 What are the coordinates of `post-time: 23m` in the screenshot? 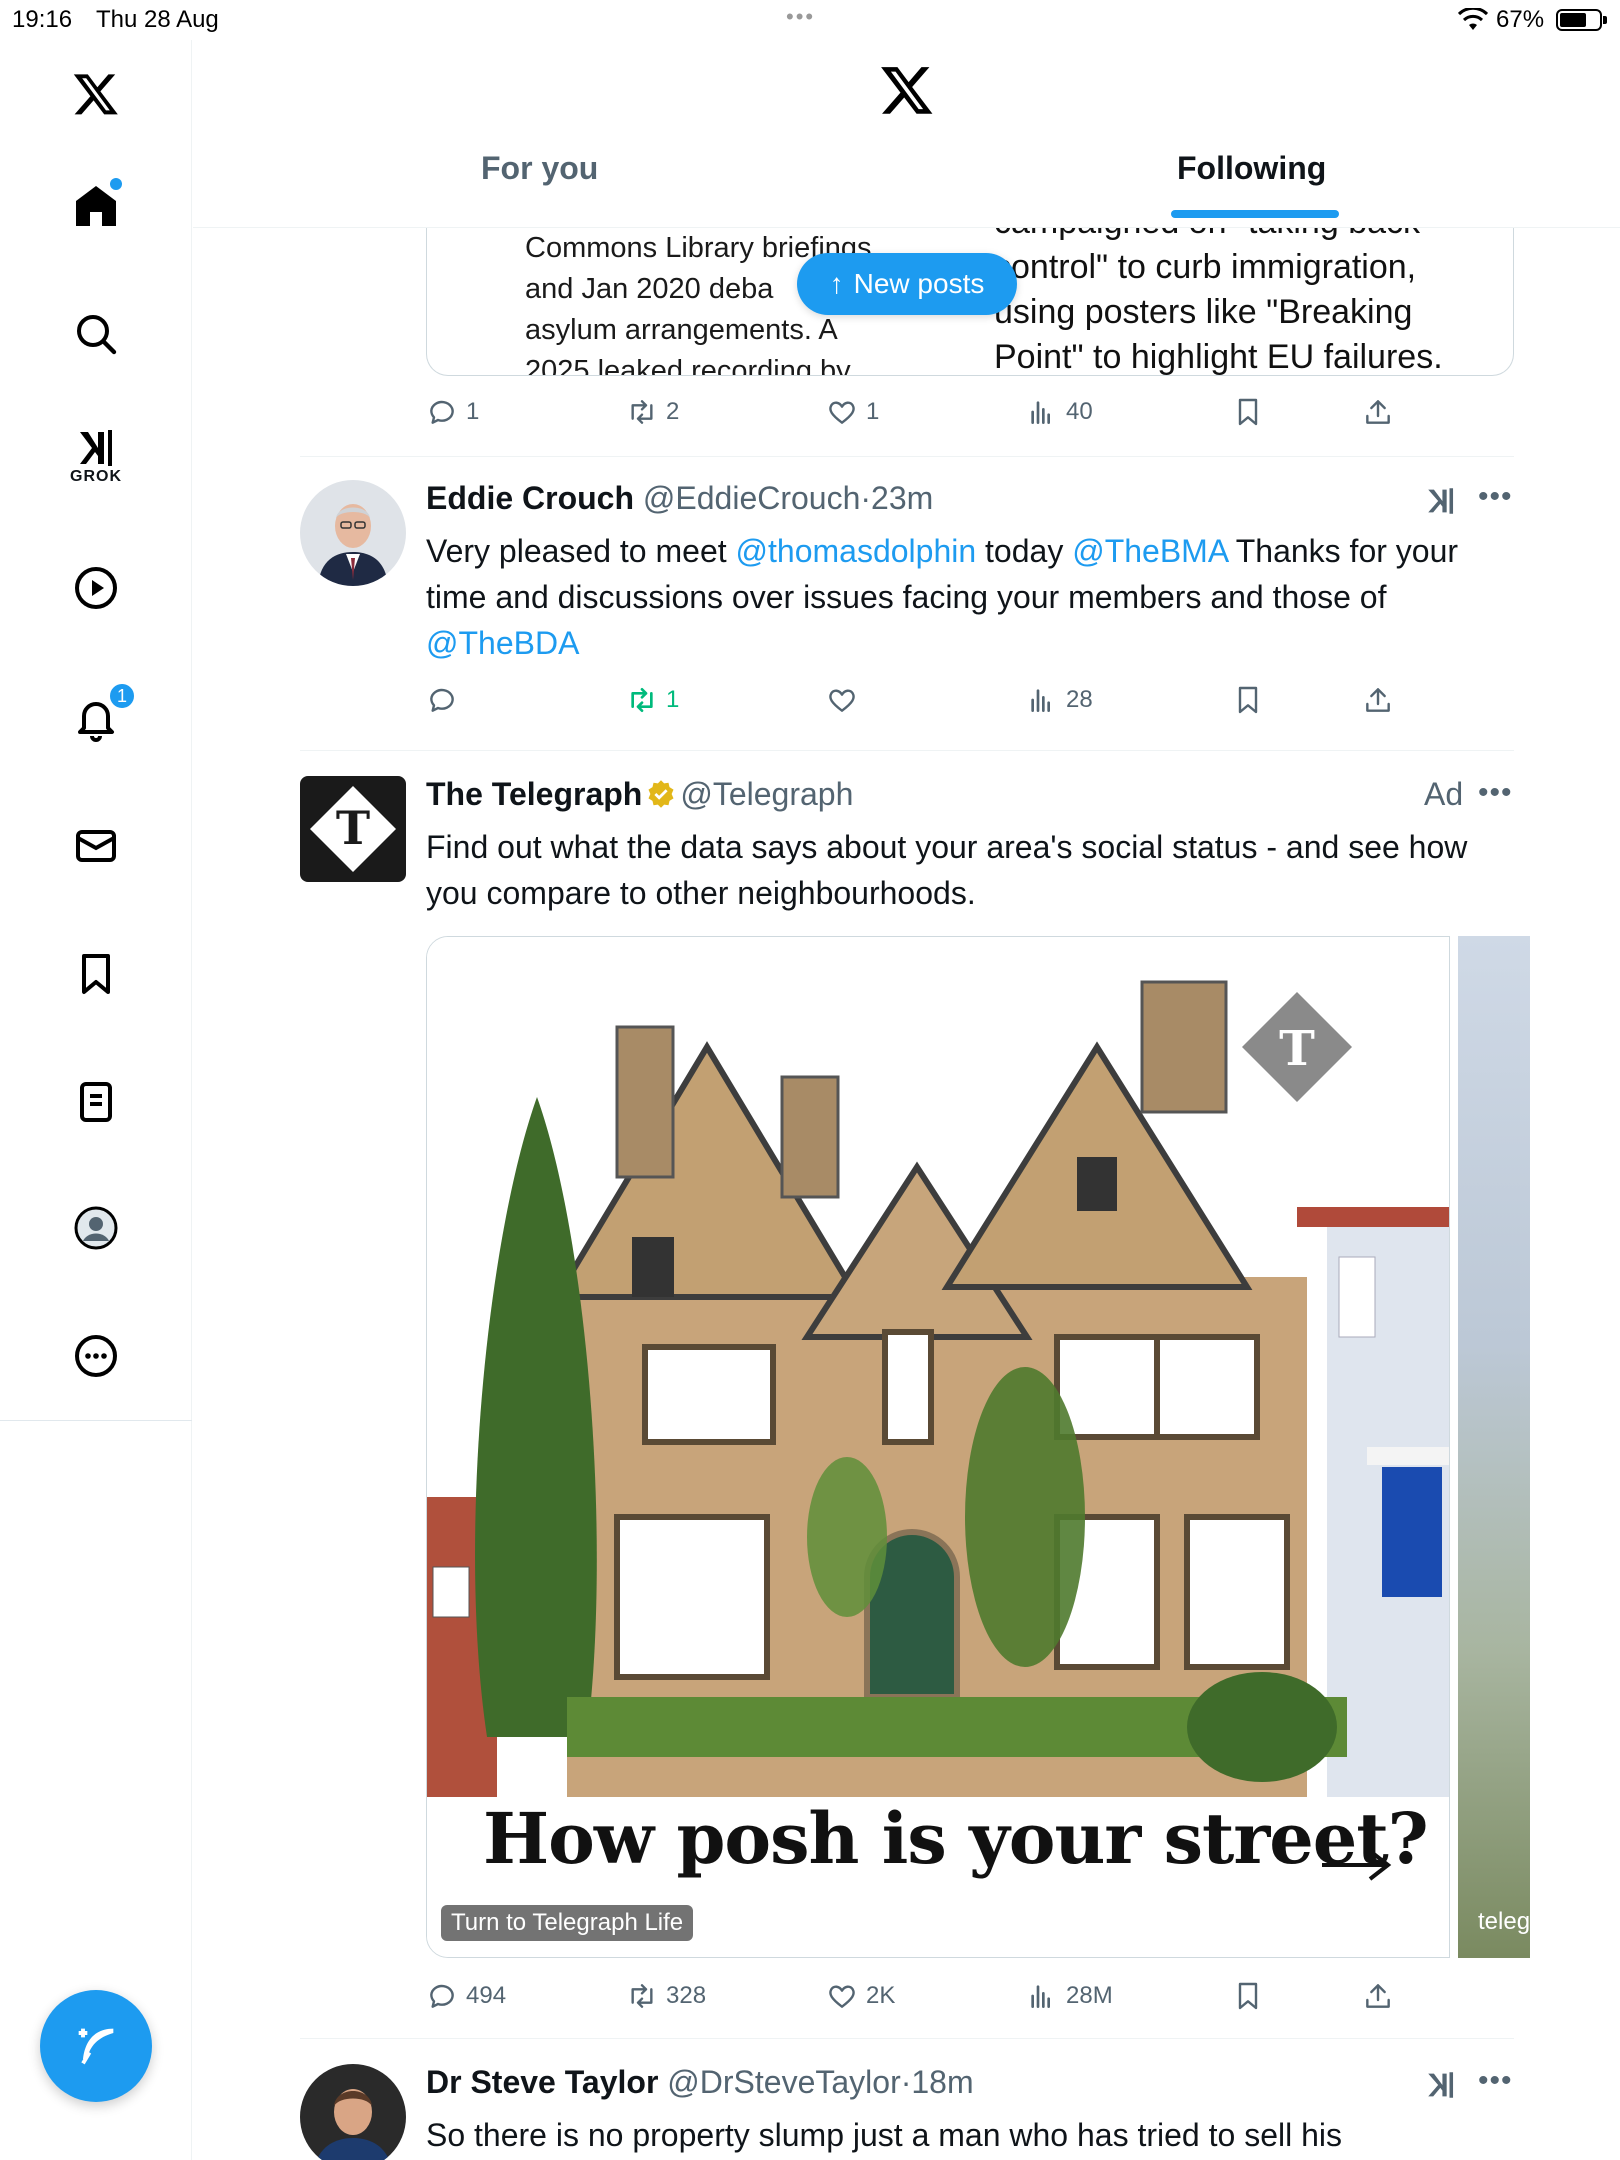 It's located at (902, 498).